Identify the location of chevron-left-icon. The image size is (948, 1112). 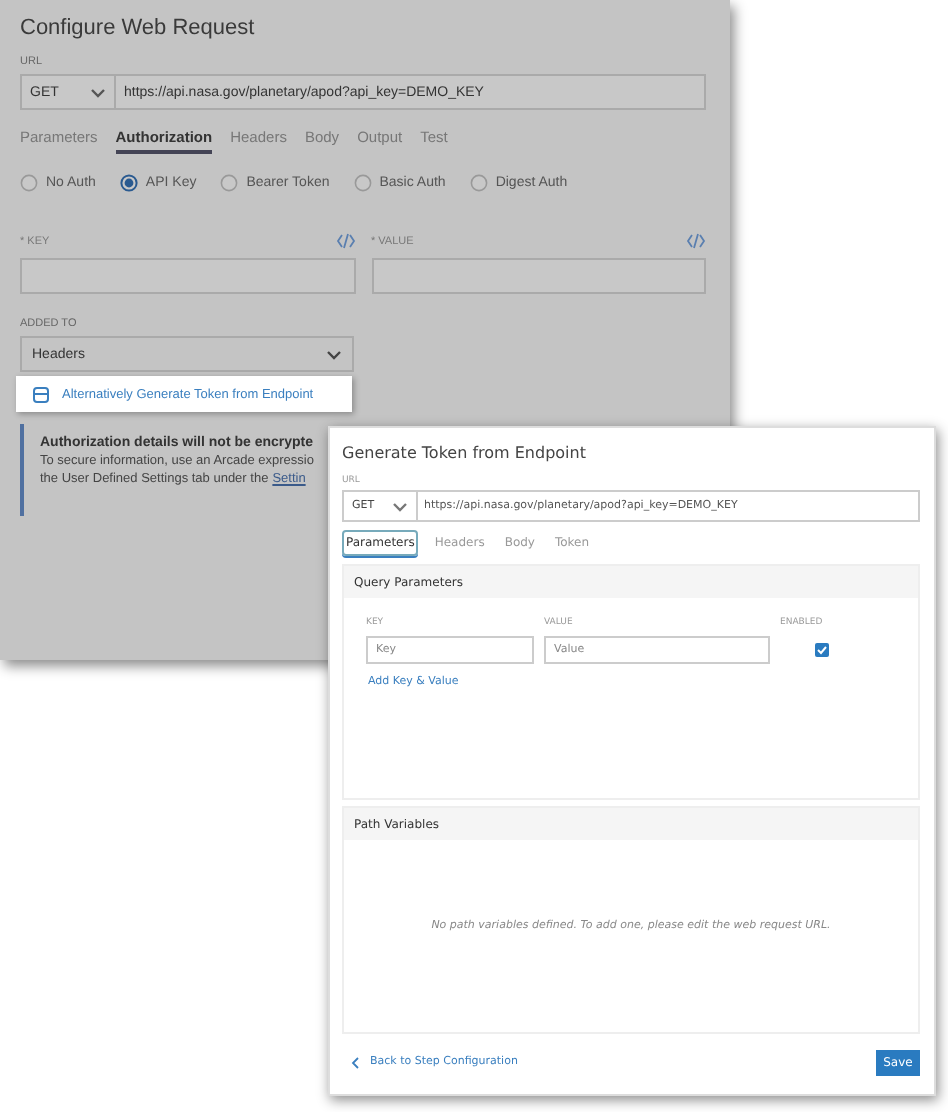
(355, 1062).